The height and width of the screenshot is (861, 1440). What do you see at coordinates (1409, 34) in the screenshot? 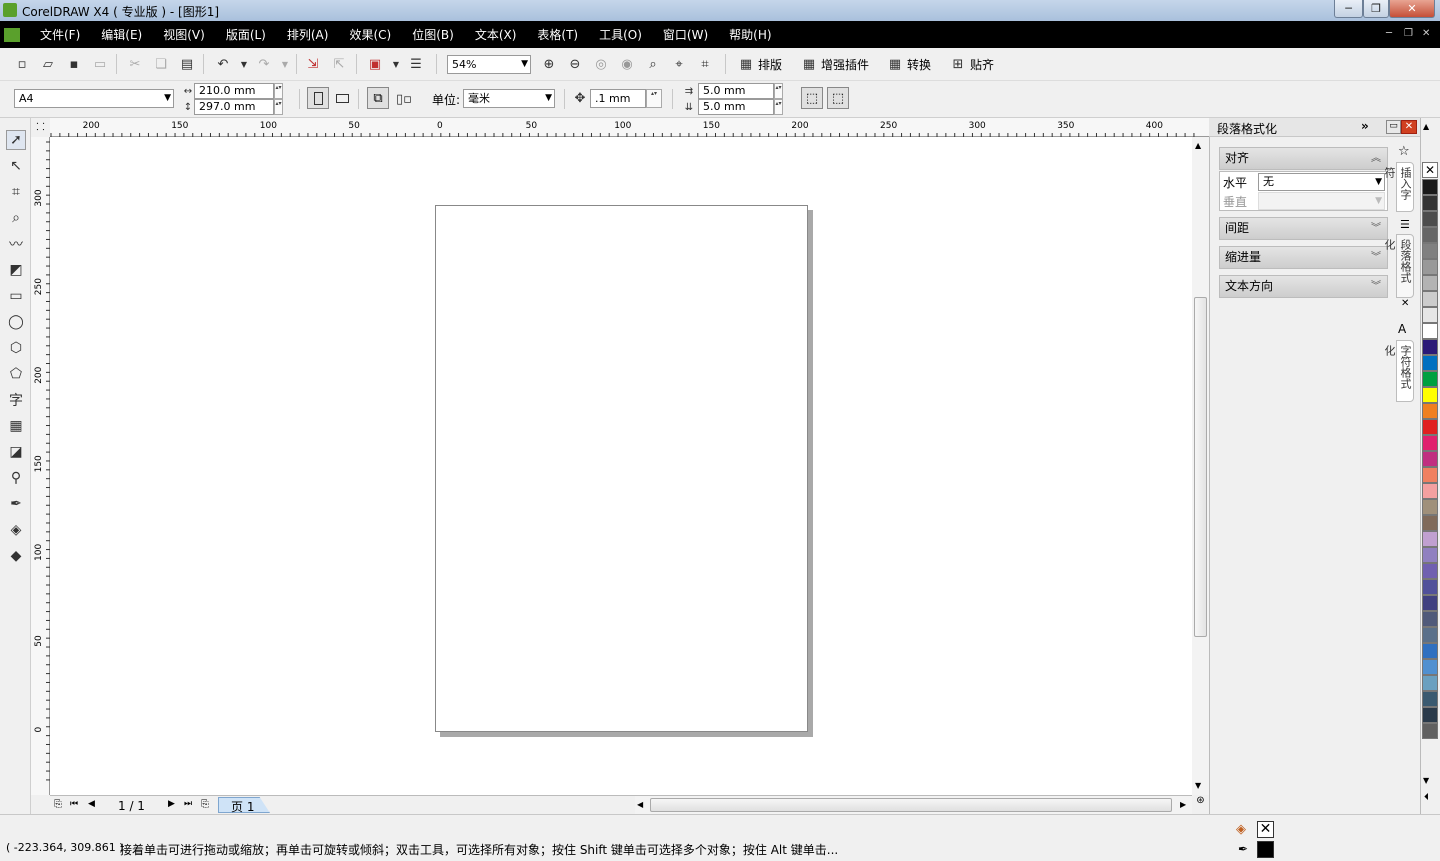
I see `doc-restore-icon: ❐` at bounding box center [1409, 34].